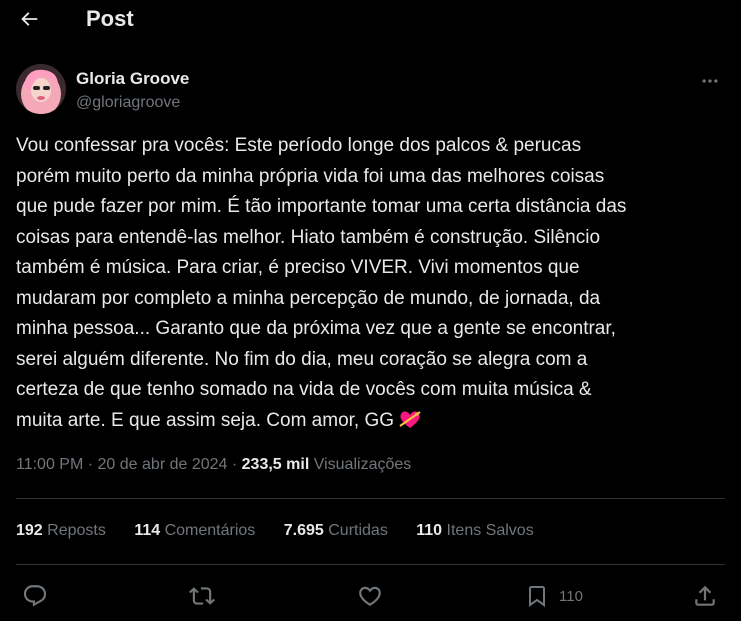 Image resolution: width=741 pixels, height=621 pixels. I want to click on like-button, so click(370, 596).